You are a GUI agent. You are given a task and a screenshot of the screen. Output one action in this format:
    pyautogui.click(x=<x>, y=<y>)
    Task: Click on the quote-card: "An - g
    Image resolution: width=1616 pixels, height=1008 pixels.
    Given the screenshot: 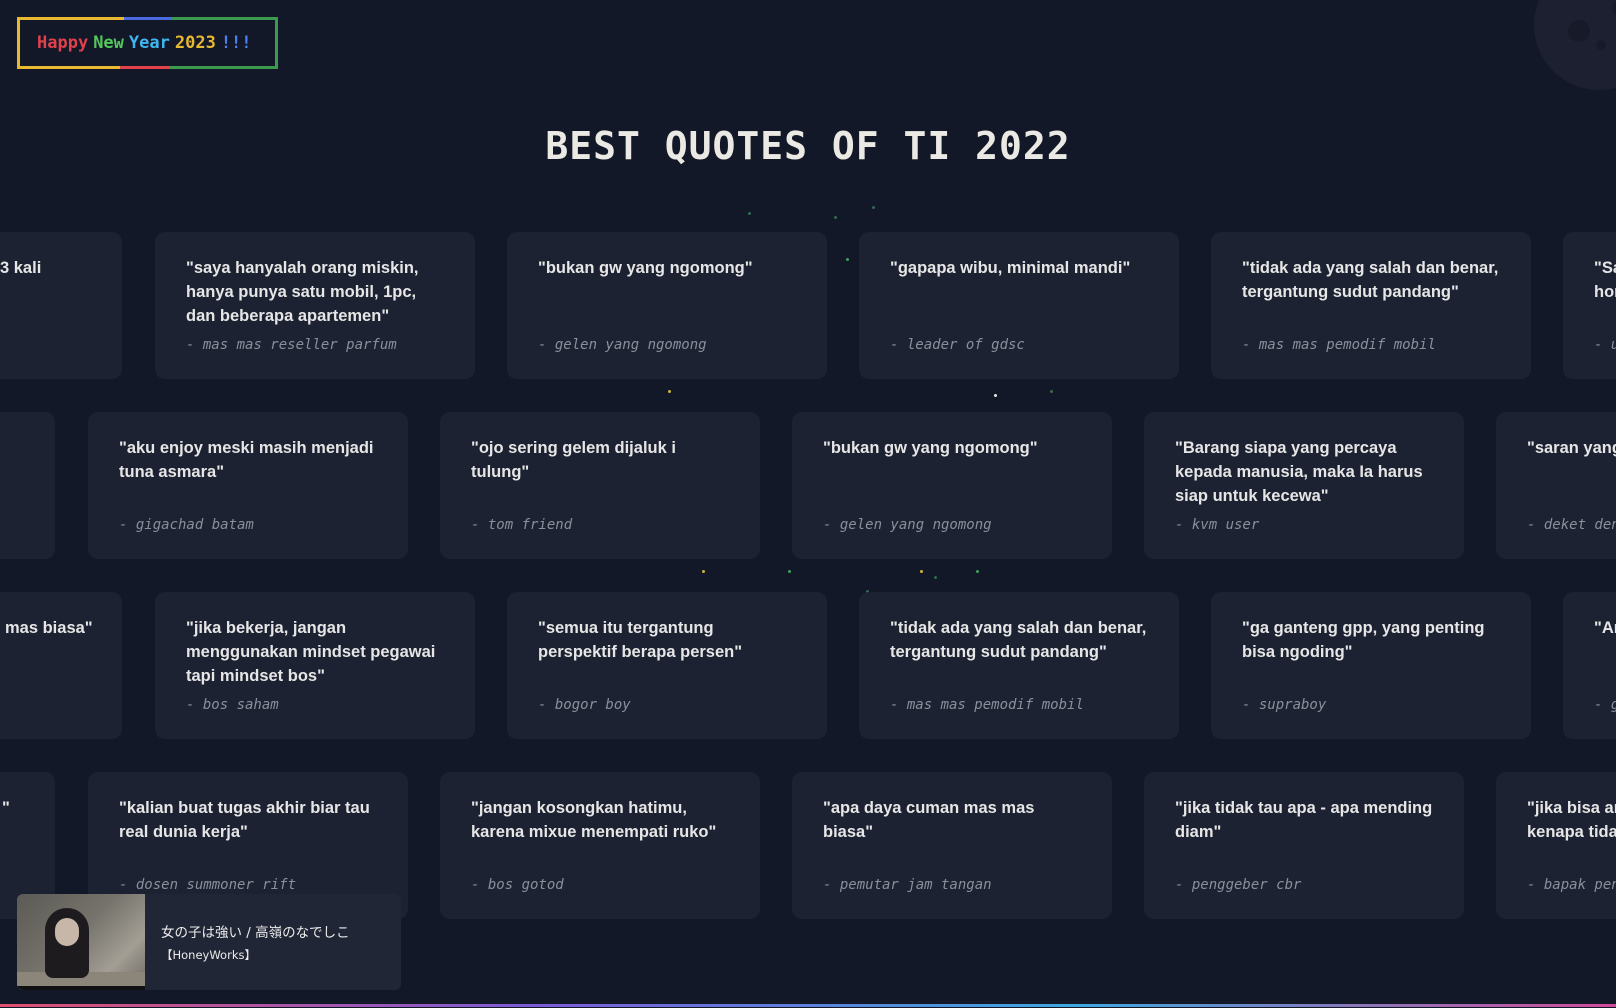 What is the action you would take?
    pyautogui.click(x=1589, y=665)
    